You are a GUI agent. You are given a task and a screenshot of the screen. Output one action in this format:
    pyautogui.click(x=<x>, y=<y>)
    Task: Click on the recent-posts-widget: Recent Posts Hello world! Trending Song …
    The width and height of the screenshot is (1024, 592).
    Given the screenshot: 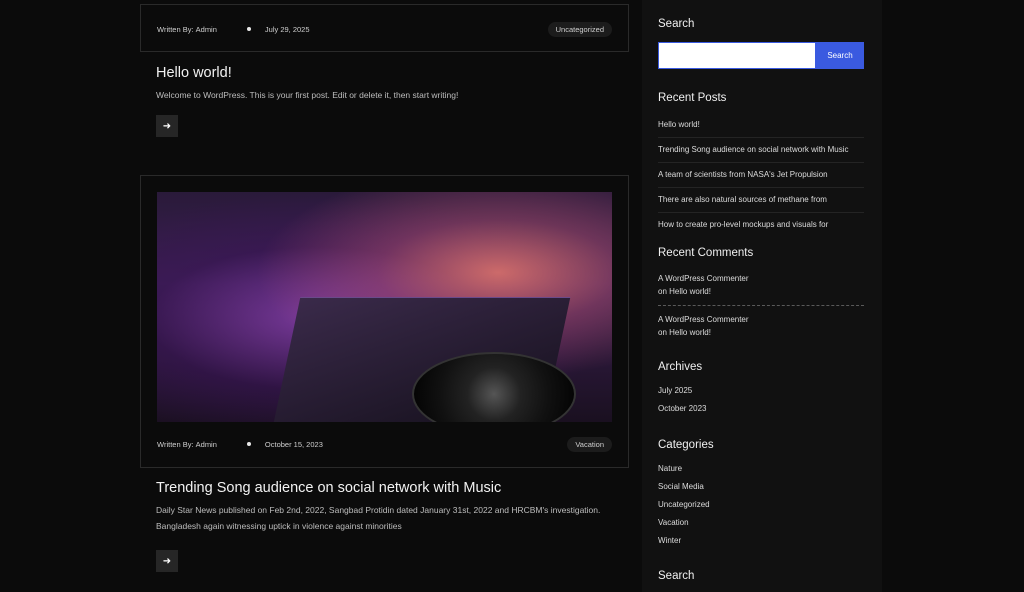 What is the action you would take?
    pyautogui.click(x=761, y=164)
    